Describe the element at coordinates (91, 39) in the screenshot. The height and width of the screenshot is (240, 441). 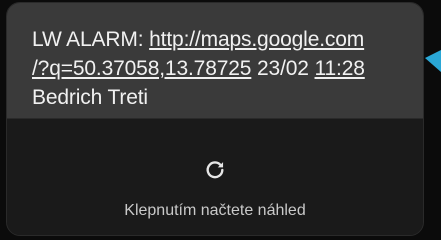
I see `message-prefix: LW ALARM:` at that location.